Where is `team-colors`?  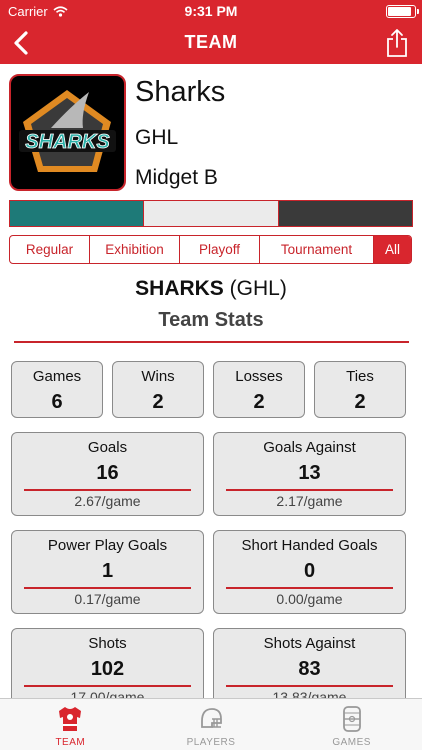 team-colors is located at coordinates (211, 213).